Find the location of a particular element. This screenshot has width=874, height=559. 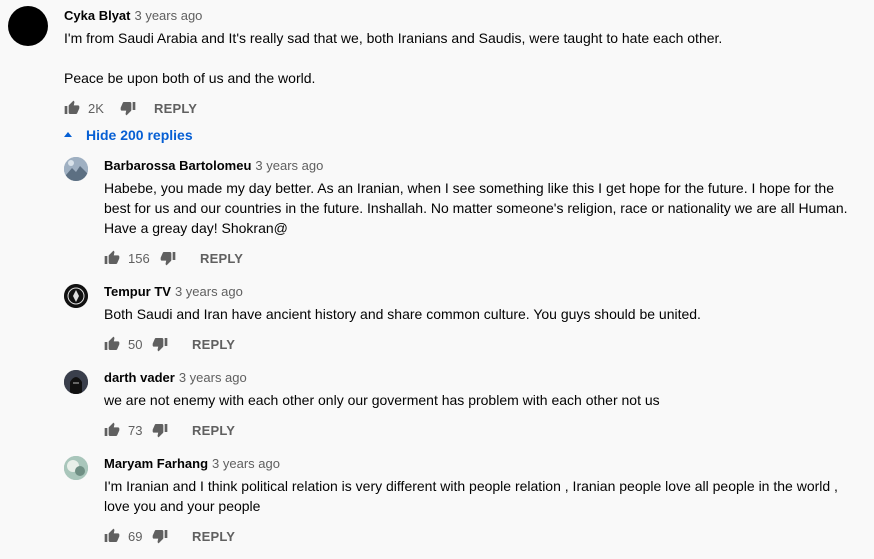

author-name: Cyka Blyat is located at coordinates (97, 15).